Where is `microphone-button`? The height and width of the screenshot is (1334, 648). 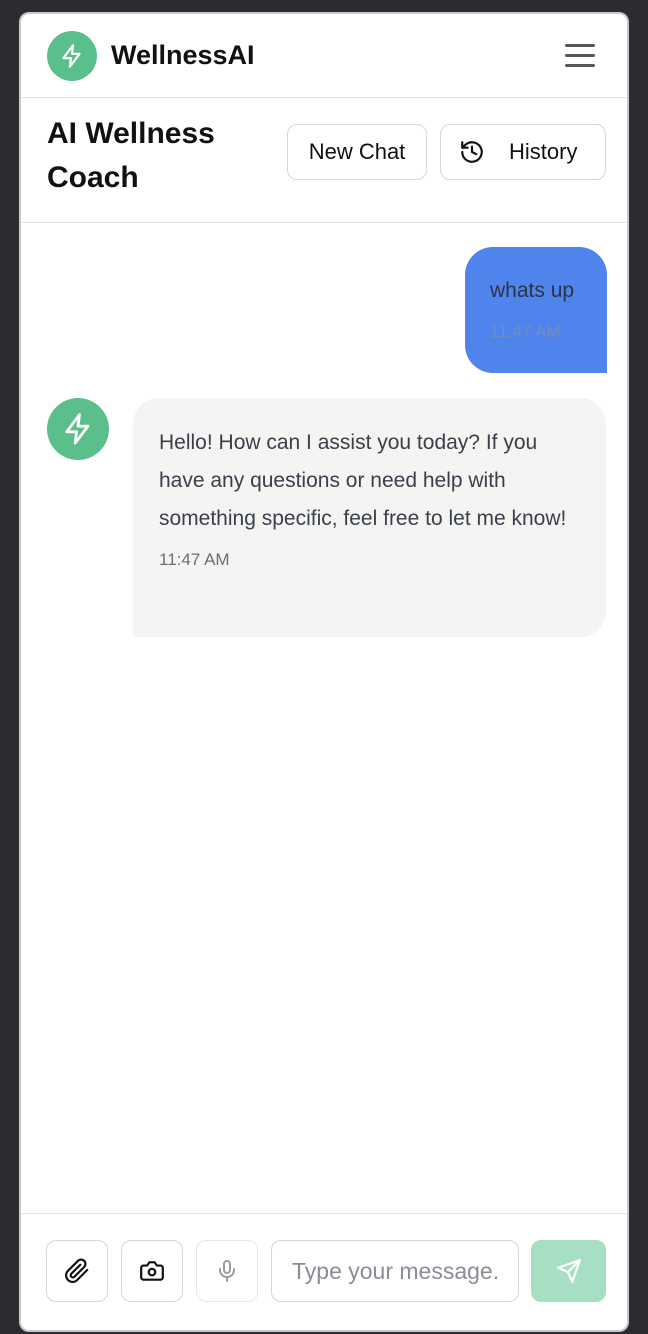 microphone-button is located at coordinates (227, 1271).